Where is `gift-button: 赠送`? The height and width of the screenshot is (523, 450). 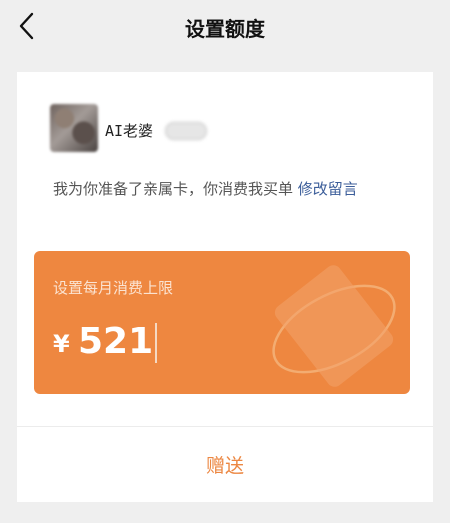
gift-button: 赠送 is located at coordinates (225, 464).